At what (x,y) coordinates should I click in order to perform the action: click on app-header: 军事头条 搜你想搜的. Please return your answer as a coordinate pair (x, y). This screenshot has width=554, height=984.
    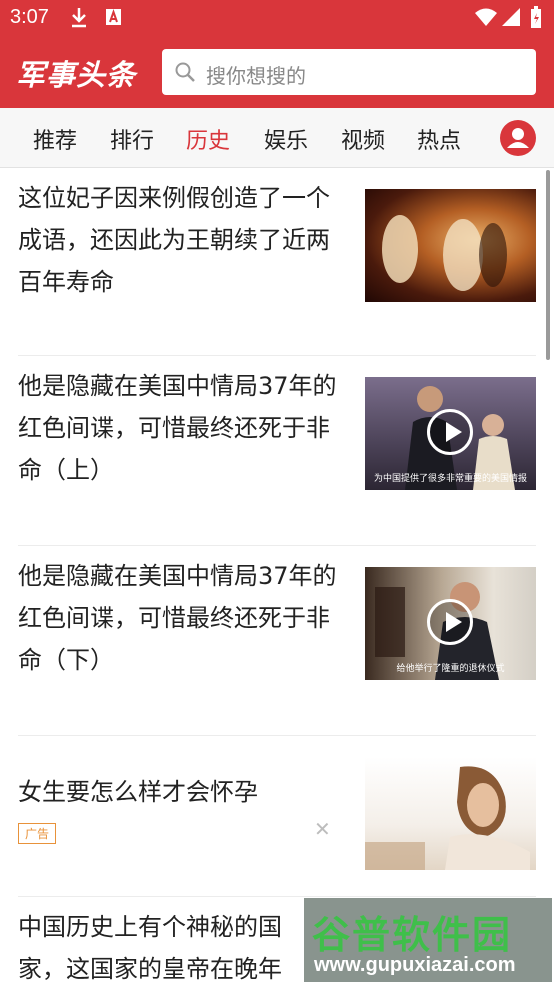
    Looking at the image, I should click on (277, 73).